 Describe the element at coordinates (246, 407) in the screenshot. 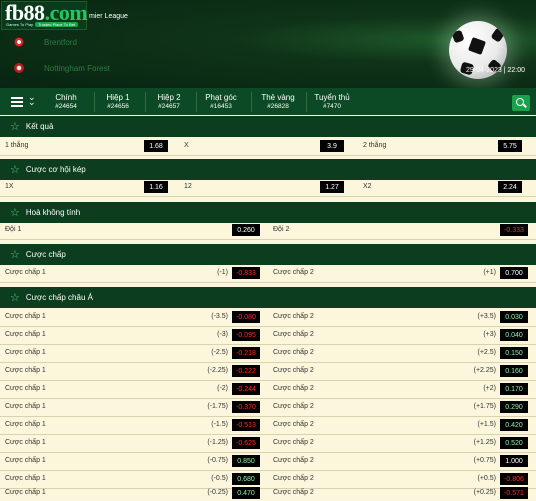

I see `odds-button: -0.370` at that location.